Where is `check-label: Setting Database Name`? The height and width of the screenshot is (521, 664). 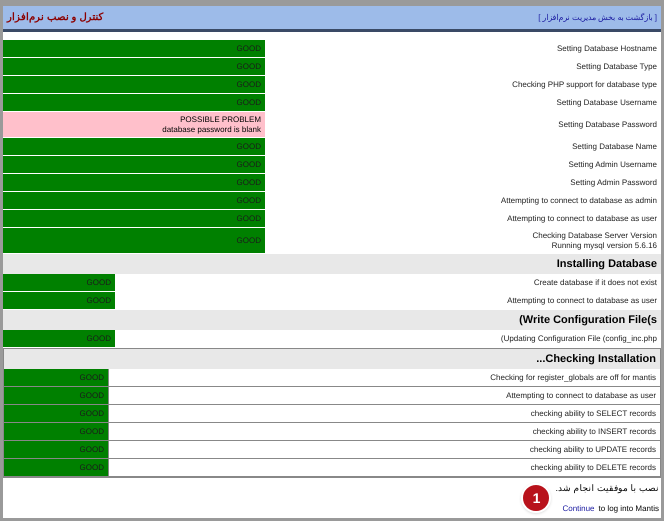 check-label: Setting Database Name is located at coordinates (614, 147).